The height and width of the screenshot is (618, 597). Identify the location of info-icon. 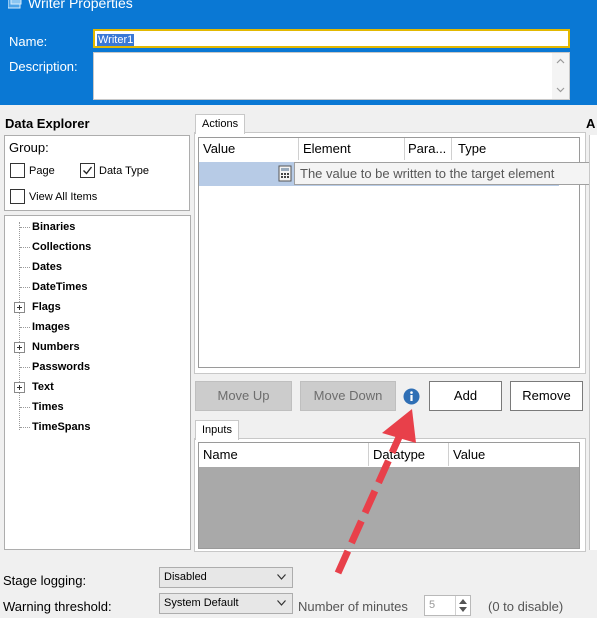
(411, 396).